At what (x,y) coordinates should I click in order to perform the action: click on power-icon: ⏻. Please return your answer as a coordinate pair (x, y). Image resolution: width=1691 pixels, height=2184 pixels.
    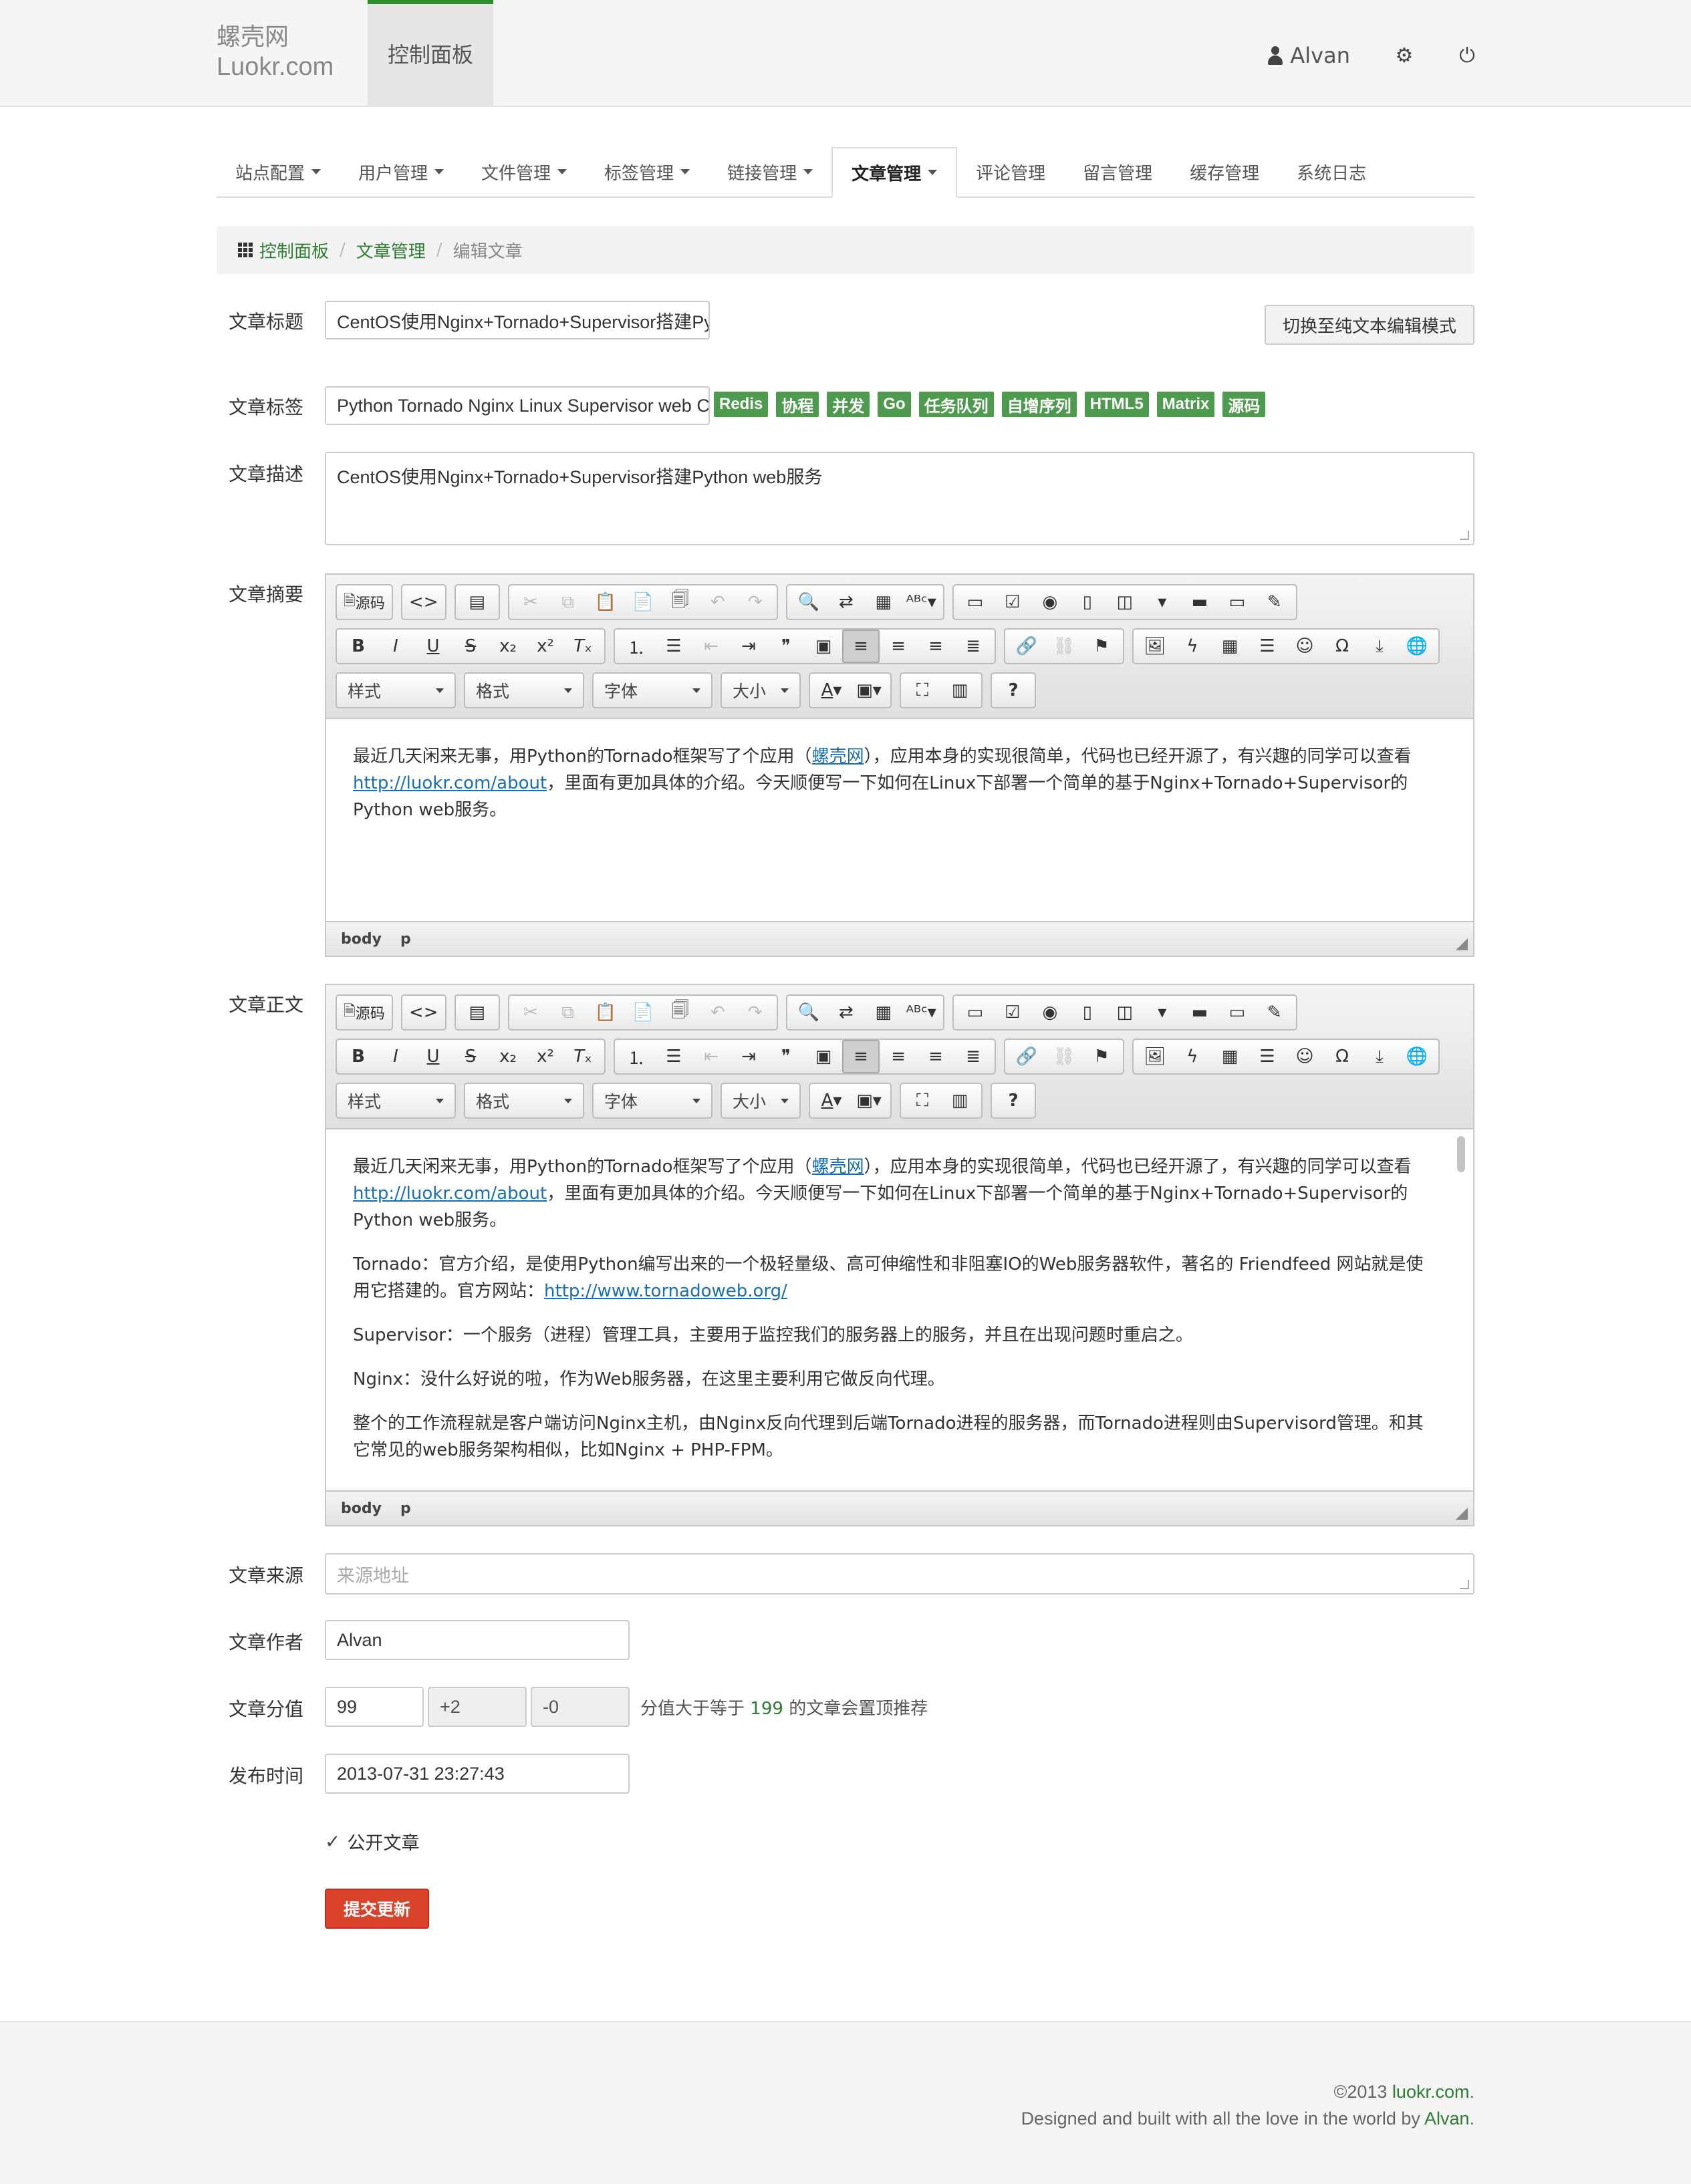
    Looking at the image, I should click on (1467, 55).